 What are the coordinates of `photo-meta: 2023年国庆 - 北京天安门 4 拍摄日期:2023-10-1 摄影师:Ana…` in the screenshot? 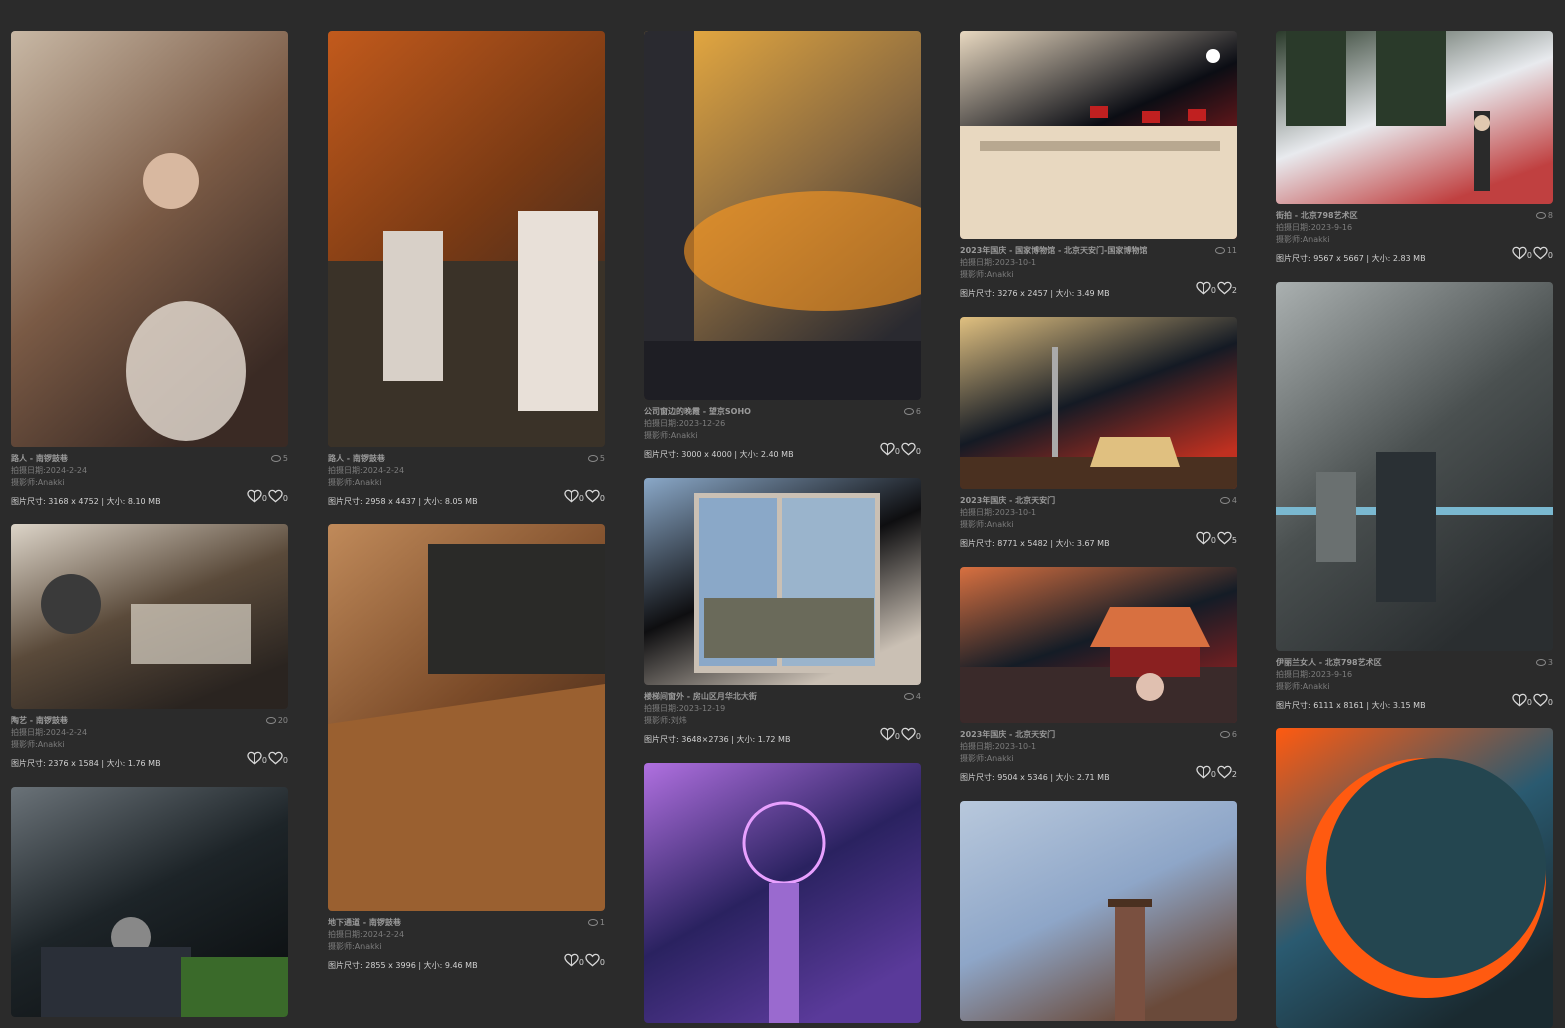 It's located at (1098, 523).